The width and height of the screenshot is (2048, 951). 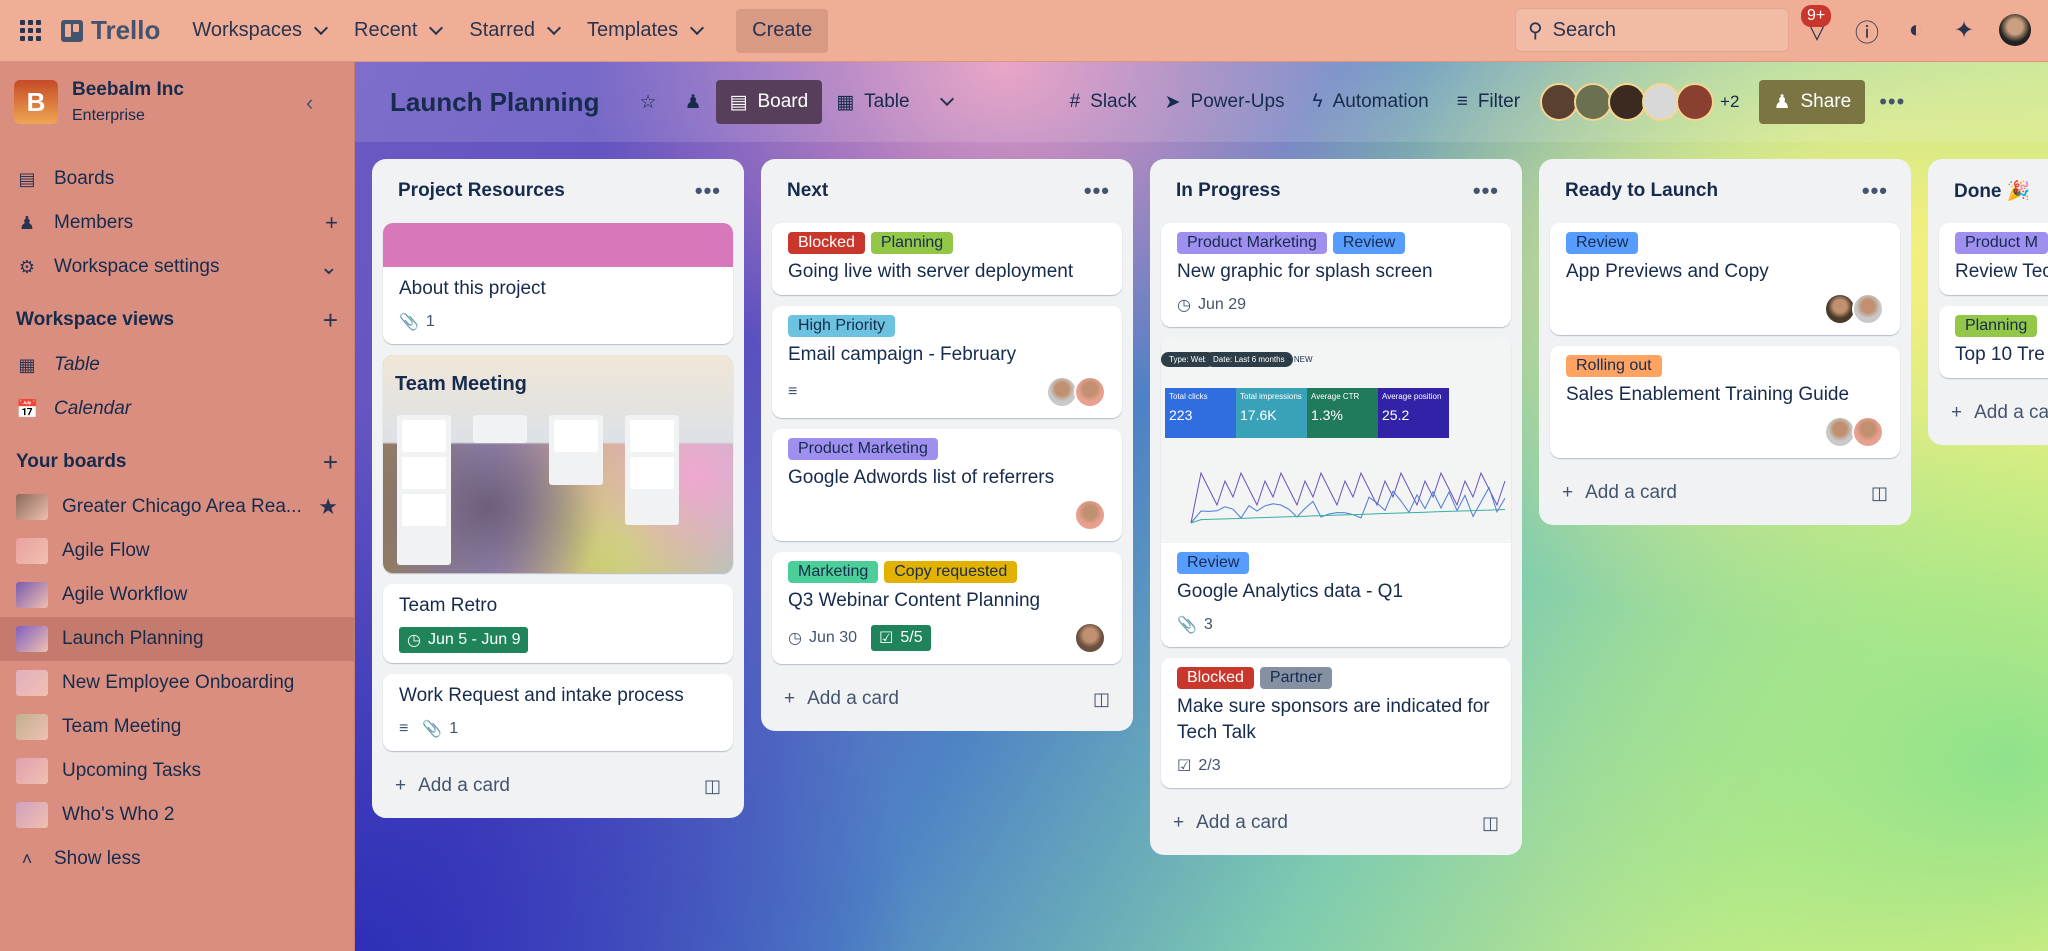 I want to click on app-switcher-icon, so click(x=30, y=30).